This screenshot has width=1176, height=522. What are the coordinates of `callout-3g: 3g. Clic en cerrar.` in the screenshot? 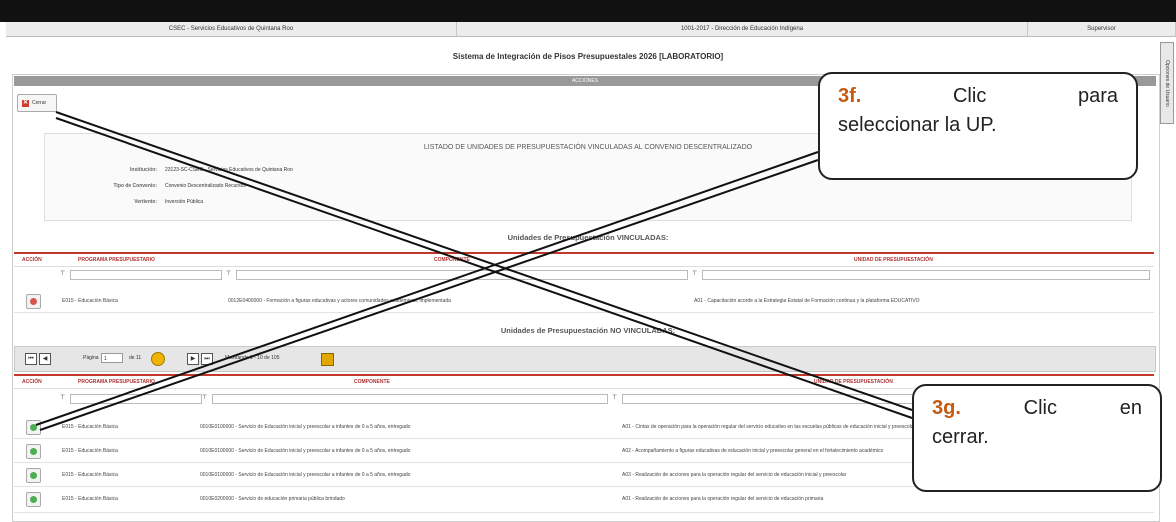 It's located at (1037, 438).